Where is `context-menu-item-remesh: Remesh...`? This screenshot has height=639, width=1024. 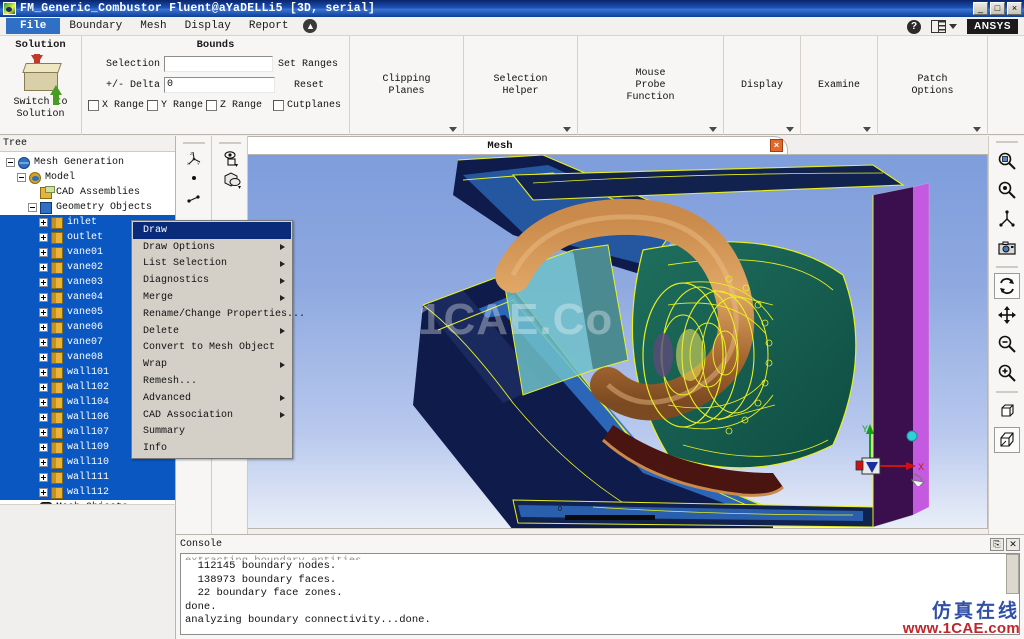 context-menu-item-remesh: Remesh... is located at coordinates (212, 381).